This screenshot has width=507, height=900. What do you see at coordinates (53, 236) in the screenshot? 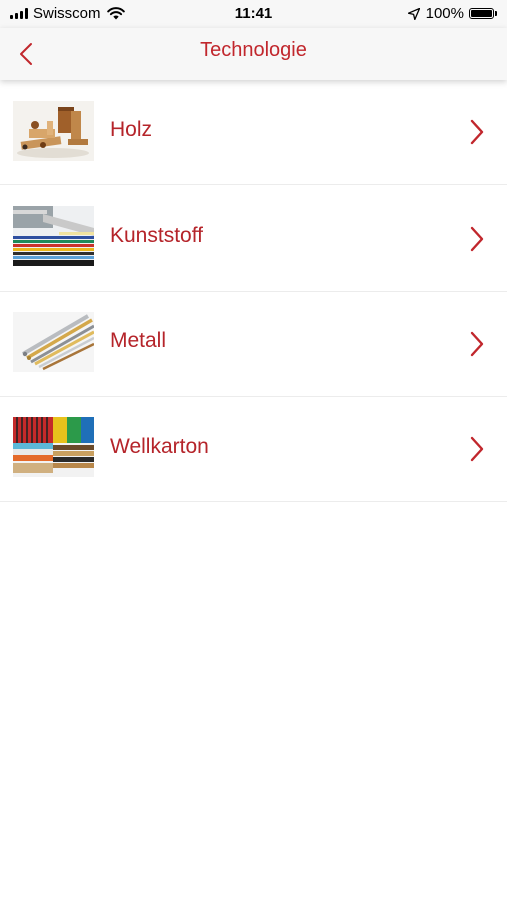
I see `kunststoff-thumbnail` at bounding box center [53, 236].